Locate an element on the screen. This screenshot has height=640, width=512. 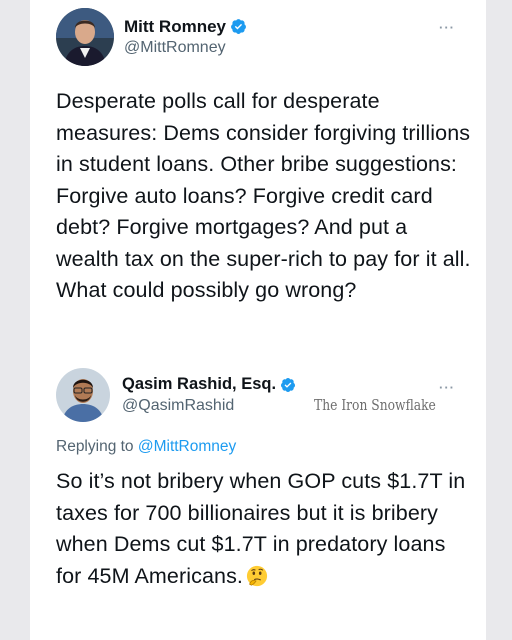
display-name: Qasim Rashid, Esq. is located at coordinates (199, 384).